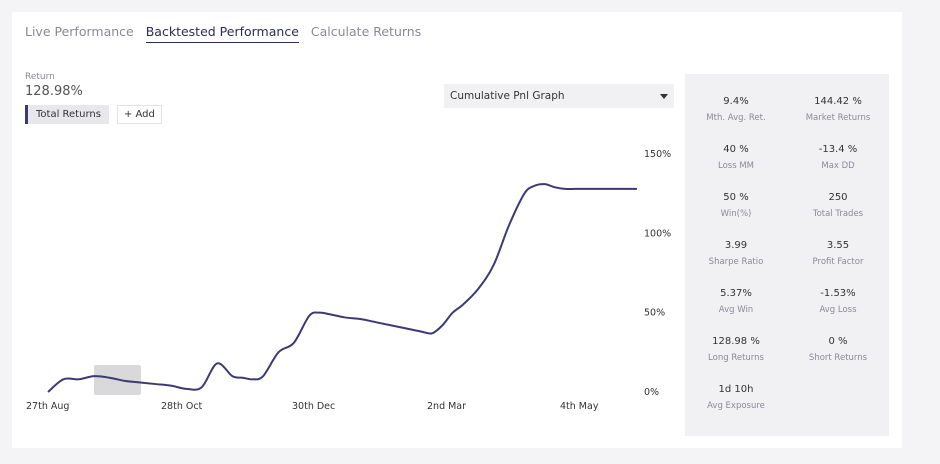 This screenshot has width=940, height=464. Describe the element at coordinates (838, 293) in the screenshot. I see `stat-value: -1.53%` at that location.